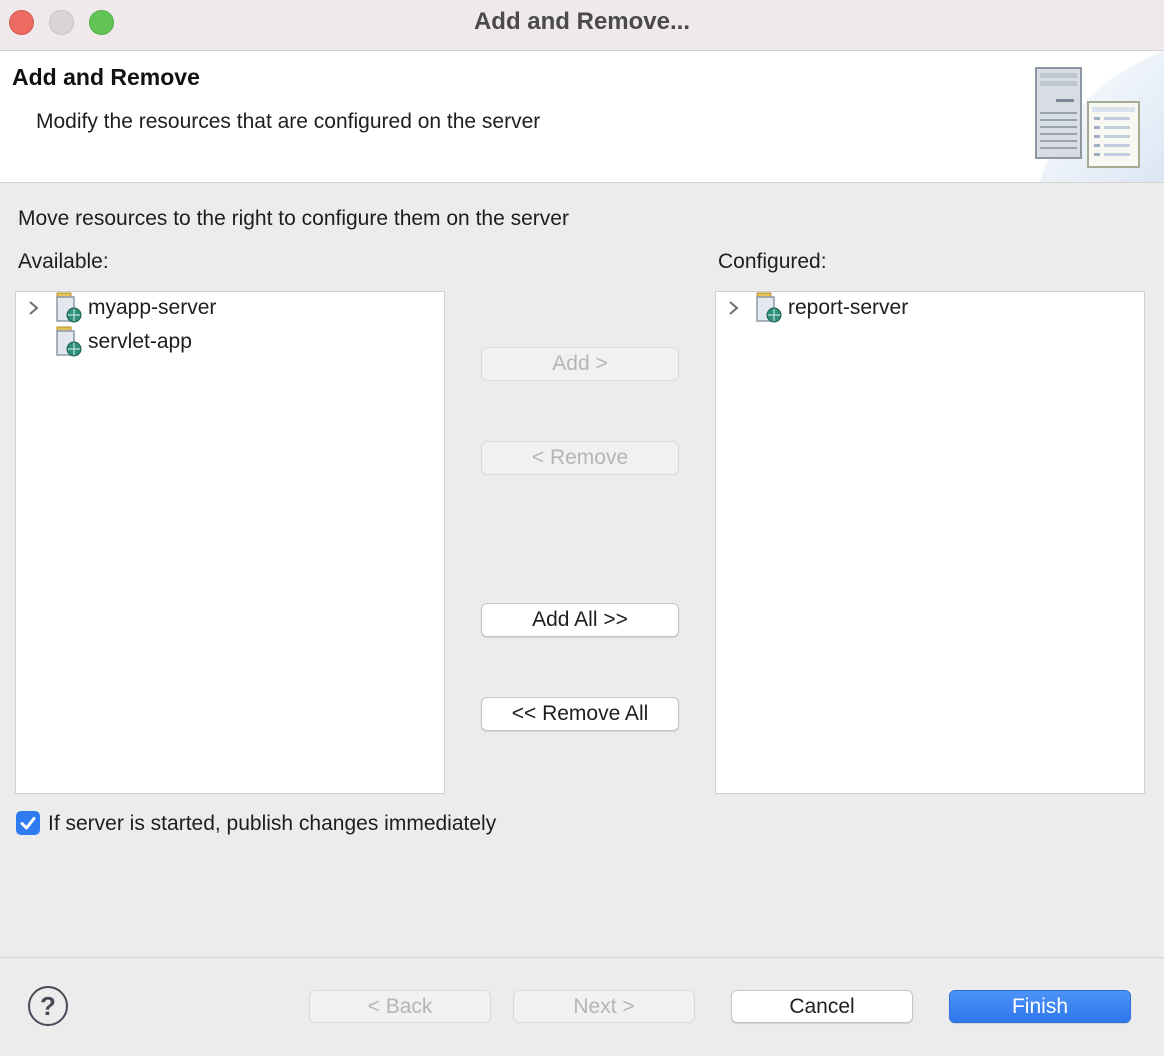 Image resolution: width=1164 pixels, height=1056 pixels. Describe the element at coordinates (400, 1006) in the screenshot. I see `back-button: < Back` at that location.